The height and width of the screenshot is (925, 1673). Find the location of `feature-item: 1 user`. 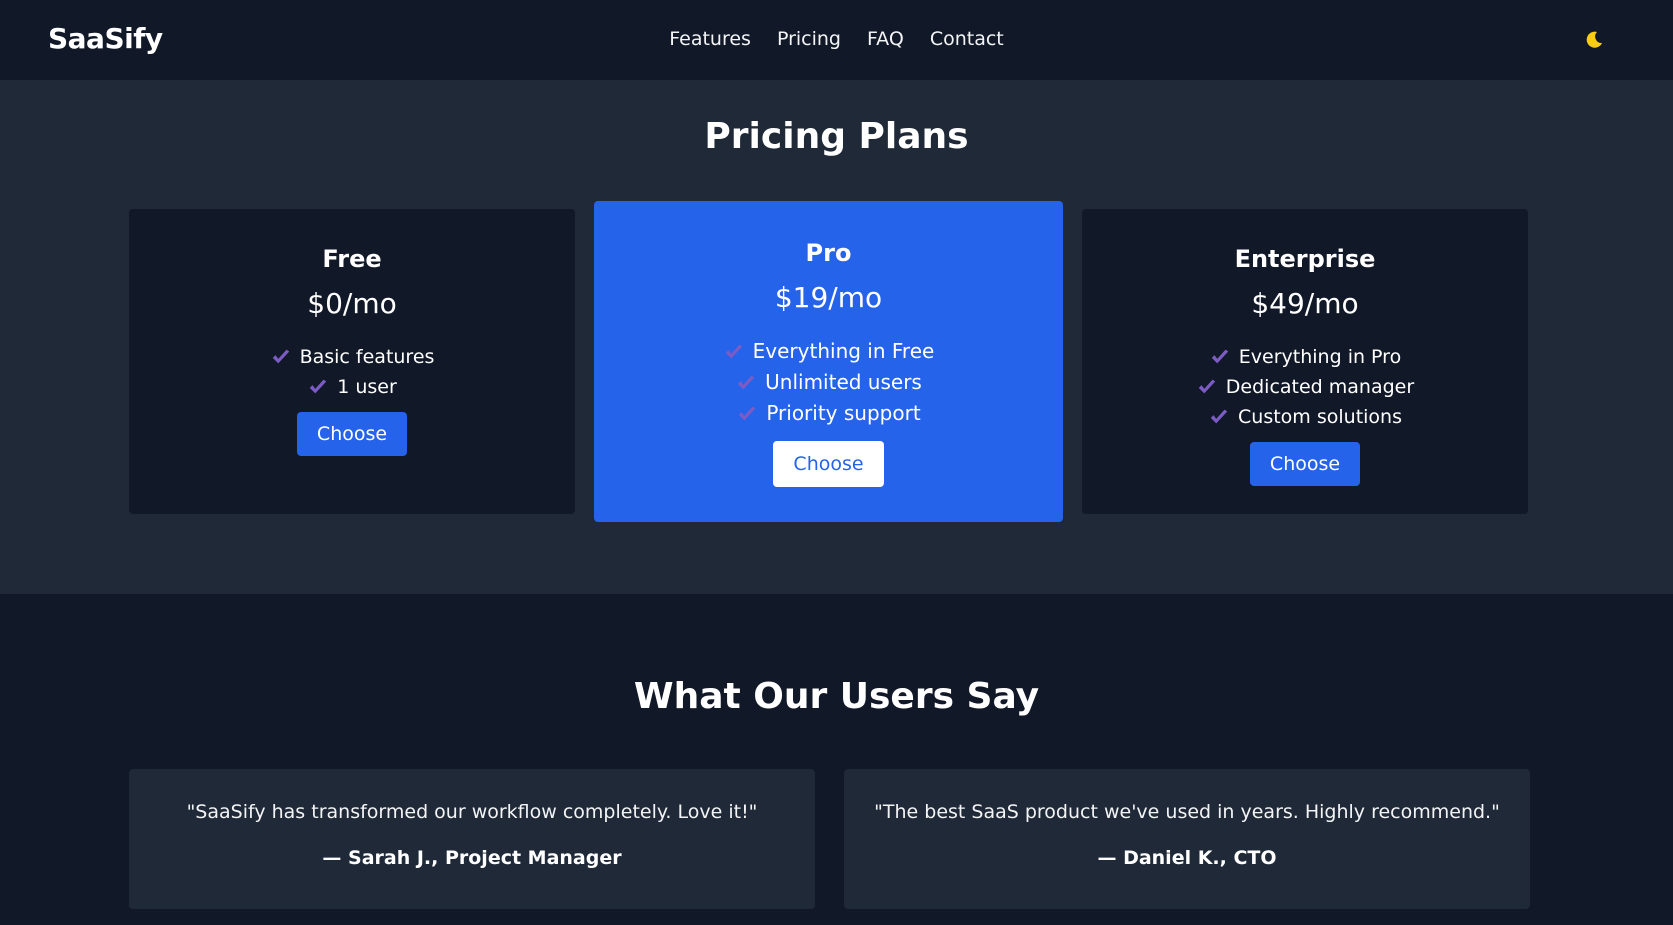

feature-item: 1 user is located at coordinates (352, 387).